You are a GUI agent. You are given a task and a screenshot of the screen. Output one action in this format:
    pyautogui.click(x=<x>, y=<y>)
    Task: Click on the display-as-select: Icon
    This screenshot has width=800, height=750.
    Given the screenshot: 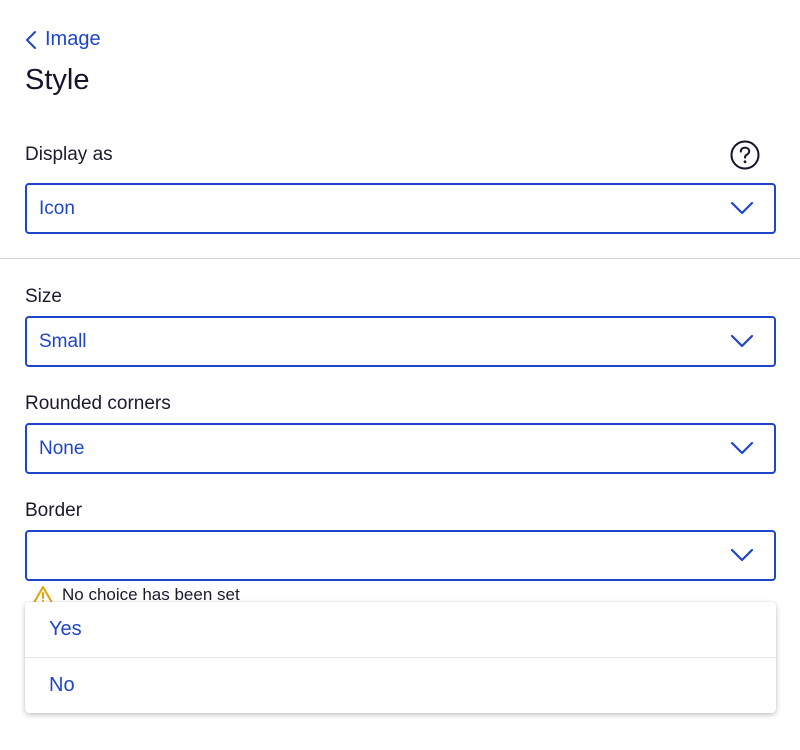 What is the action you would take?
    pyautogui.click(x=400, y=208)
    